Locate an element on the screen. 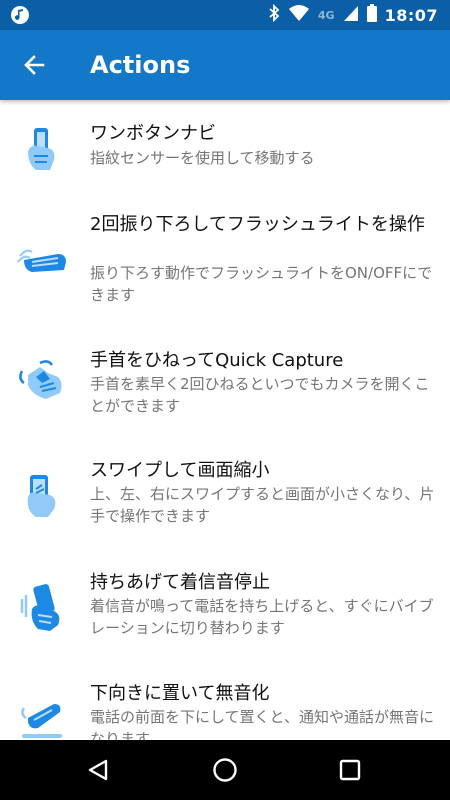  arrow-left-icon is located at coordinates (34, 65).